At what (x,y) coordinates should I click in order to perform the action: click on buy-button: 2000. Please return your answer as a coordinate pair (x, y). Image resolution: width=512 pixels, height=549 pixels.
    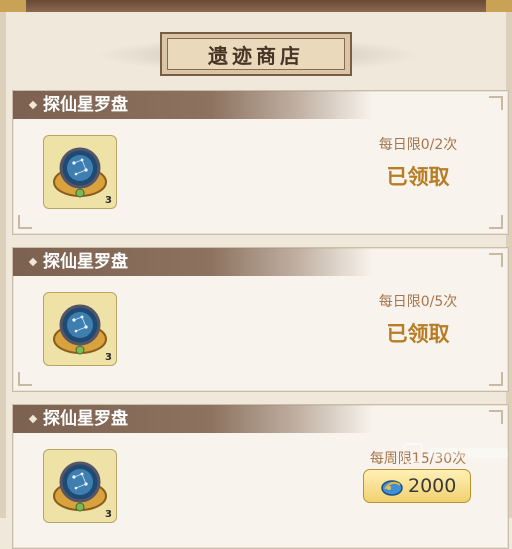
    Looking at the image, I should click on (417, 486).